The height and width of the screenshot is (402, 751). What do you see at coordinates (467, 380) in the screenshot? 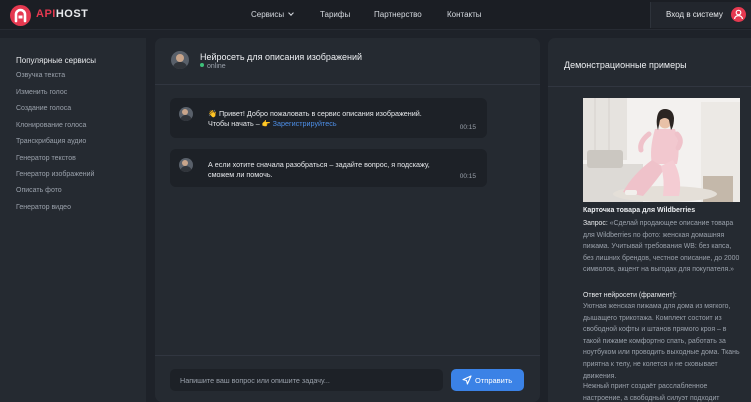
I see `send-icon` at bounding box center [467, 380].